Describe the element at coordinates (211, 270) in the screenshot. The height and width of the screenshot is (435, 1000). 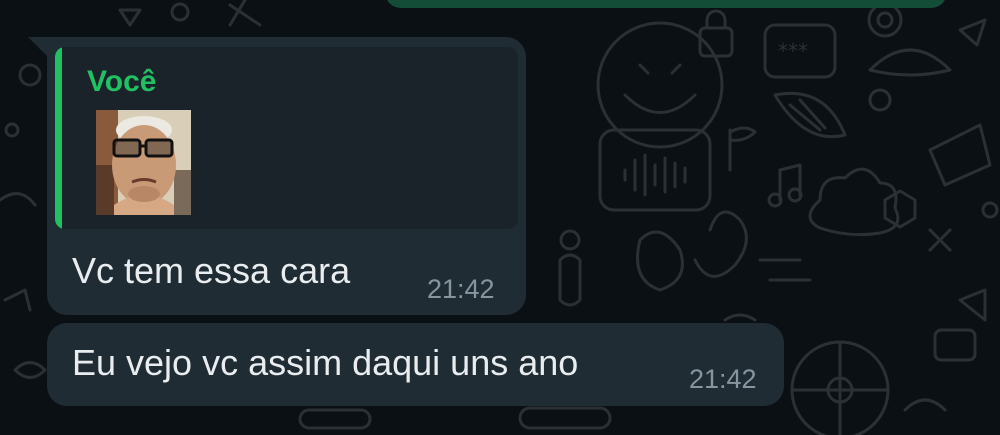
I see `message-text: Vc tem essa cara` at that location.